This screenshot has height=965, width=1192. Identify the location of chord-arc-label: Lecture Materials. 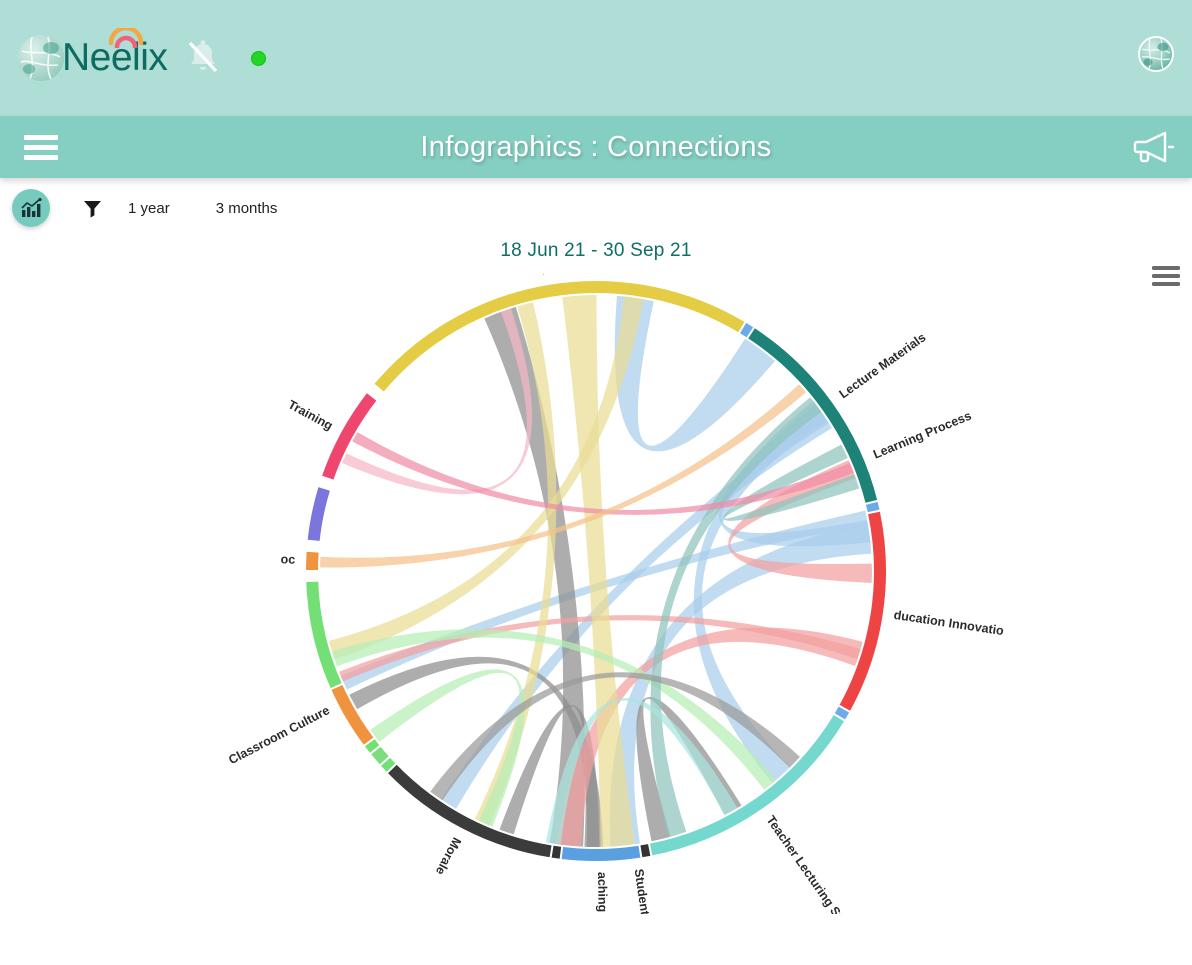
(883, 365).